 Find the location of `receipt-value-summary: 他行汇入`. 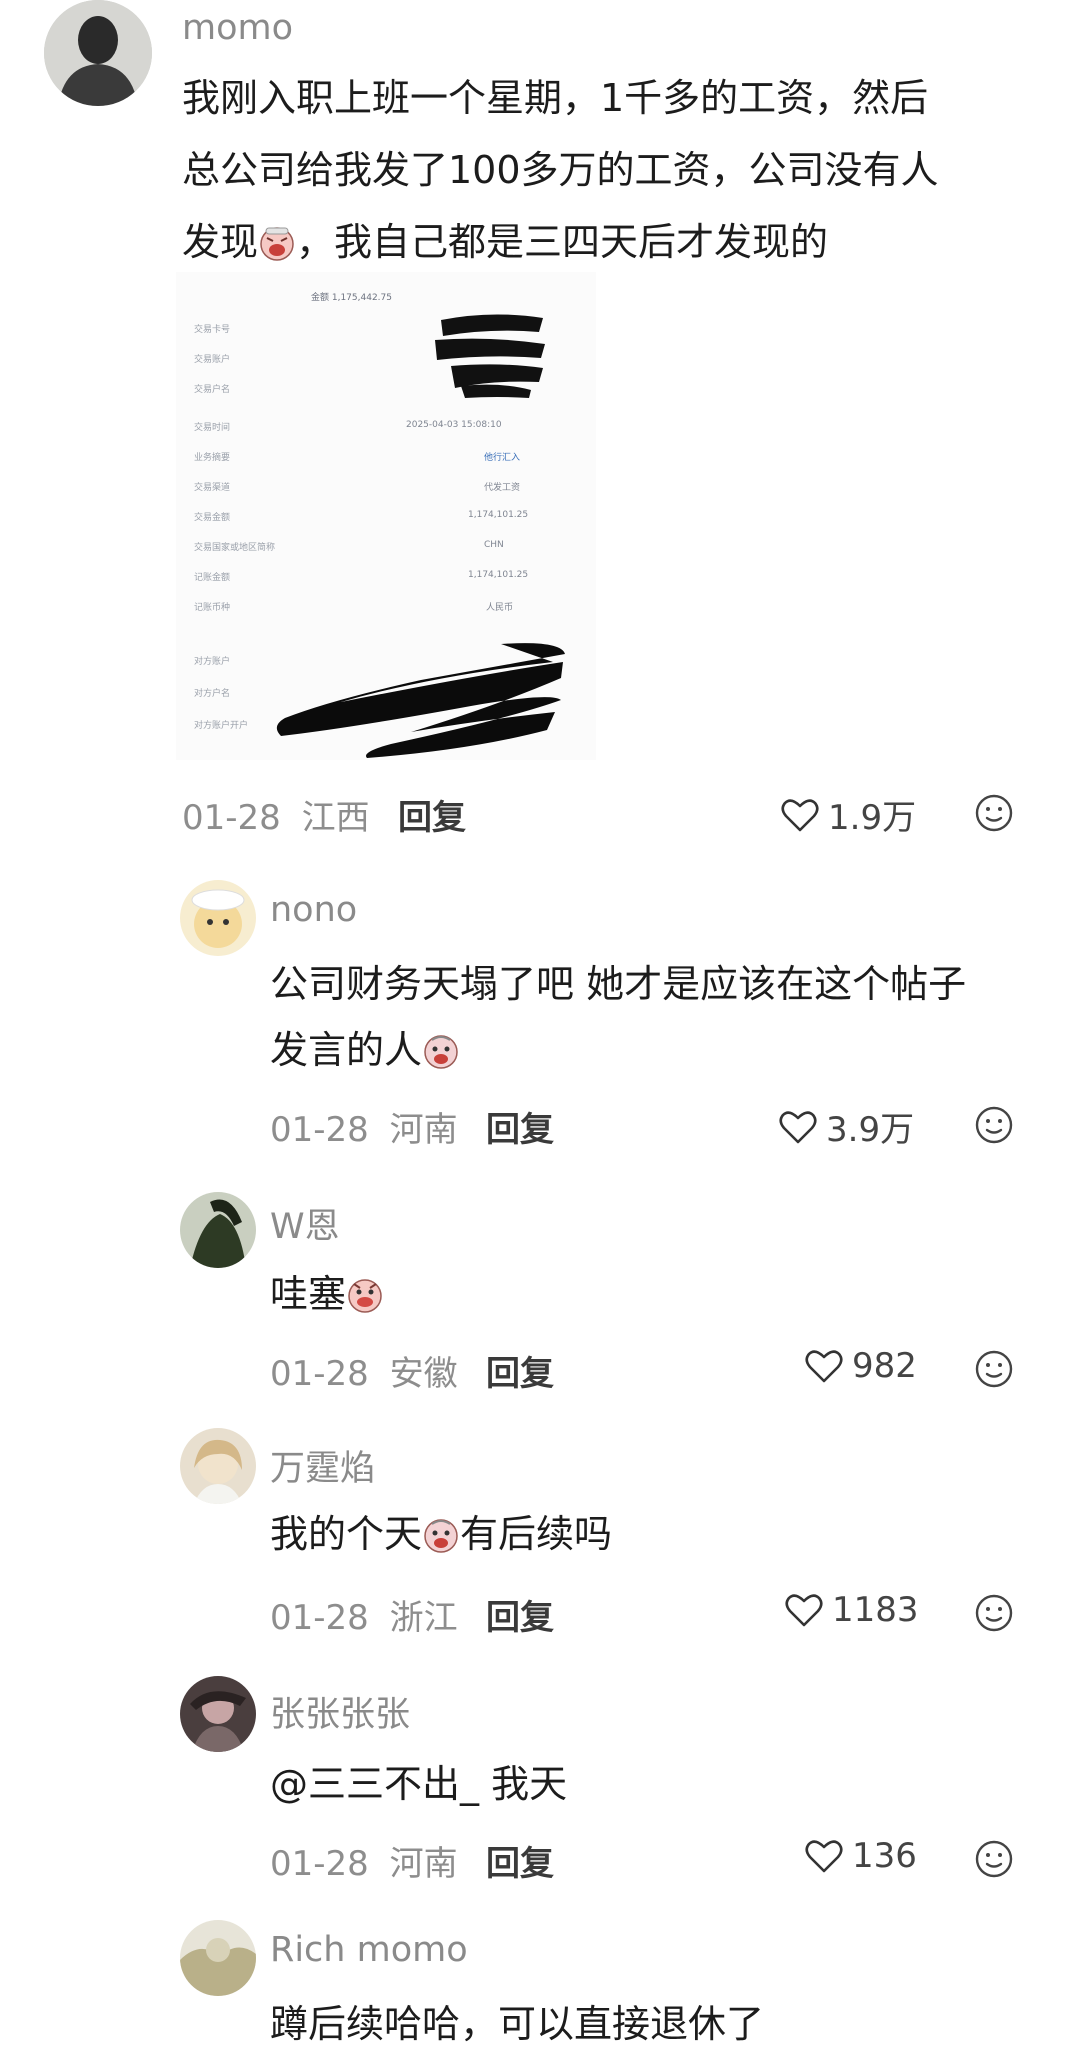

receipt-value-summary: 他行汇入 is located at coordinates (502, 458).